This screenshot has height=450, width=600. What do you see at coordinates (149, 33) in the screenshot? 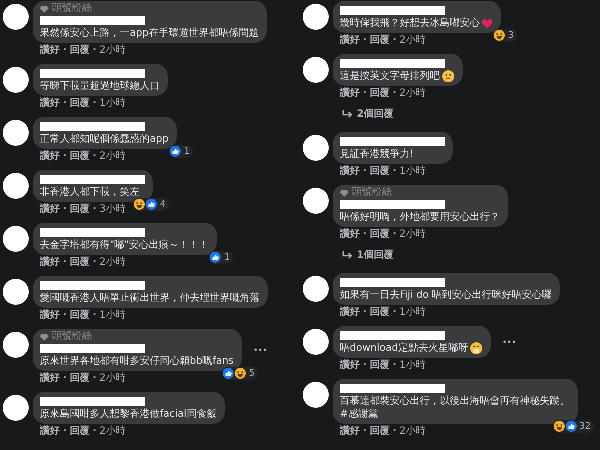
I see `comment-text: 果然係安心上路，一app在手環遊世界都唔係問題` at bounding box center [149, 33].